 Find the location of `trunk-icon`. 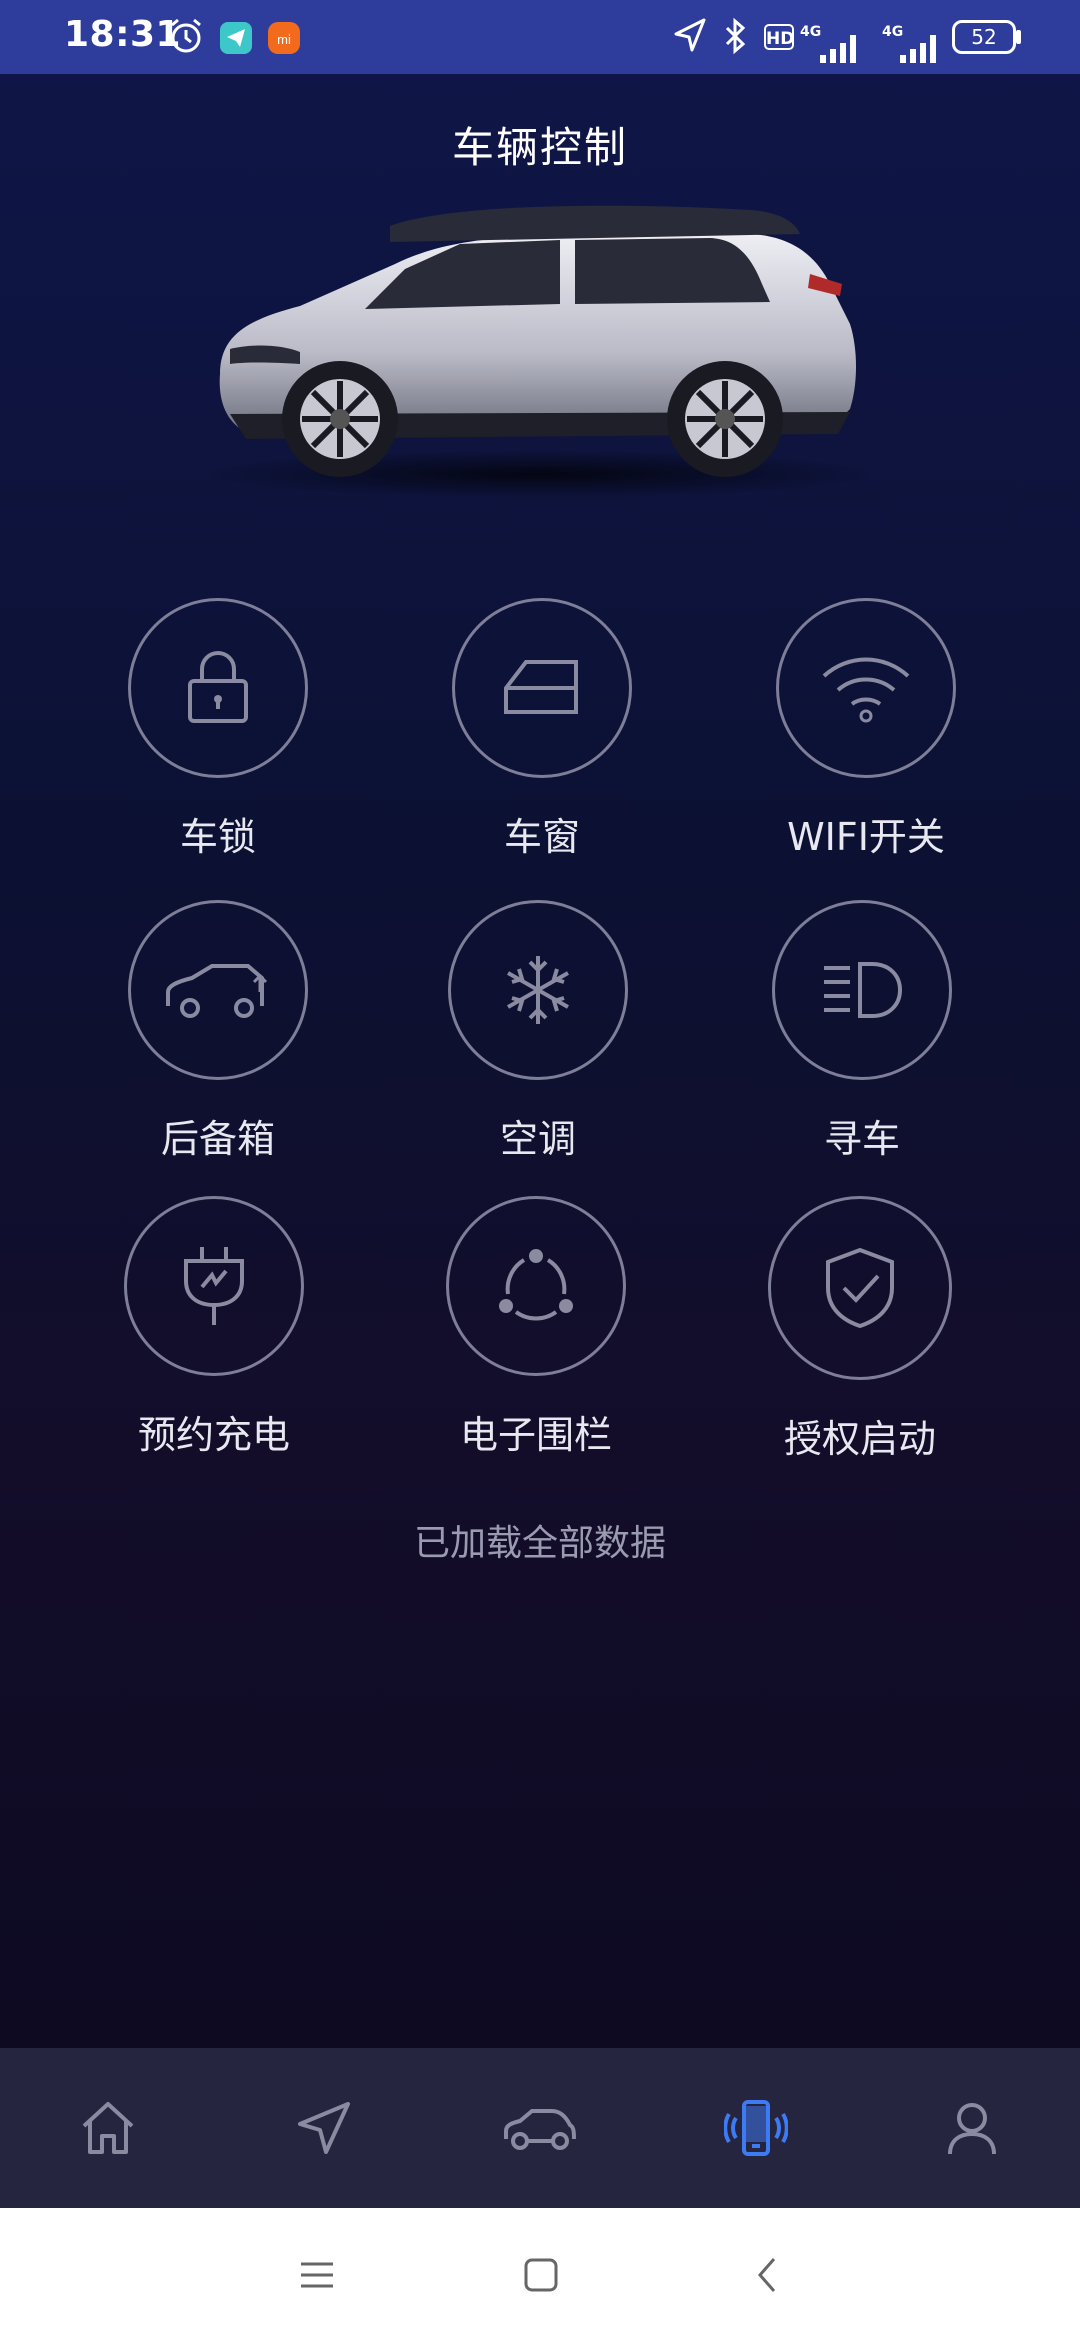

trunk-icon is located at coordinates (217, 991).